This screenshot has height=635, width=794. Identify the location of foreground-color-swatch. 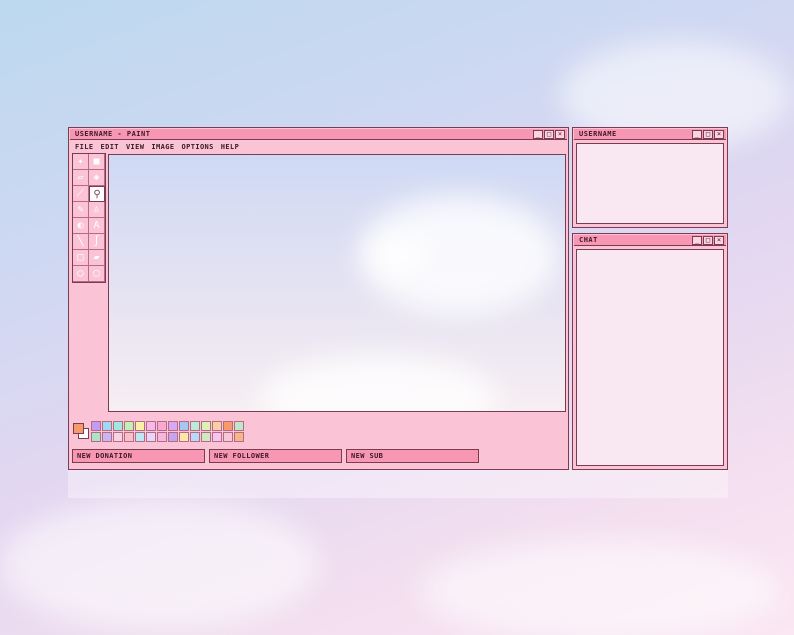
(78, 428).